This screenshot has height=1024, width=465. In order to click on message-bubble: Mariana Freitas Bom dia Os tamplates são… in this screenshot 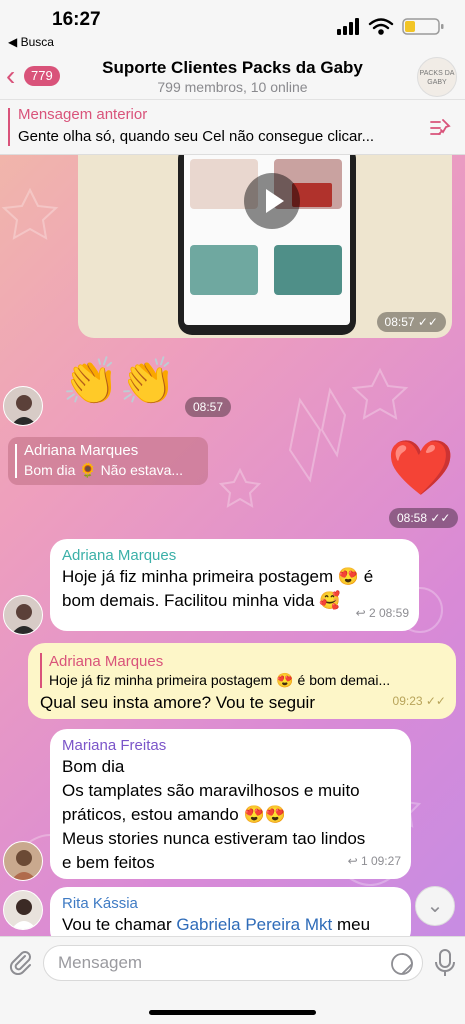, I will do `click(230, 804)`.